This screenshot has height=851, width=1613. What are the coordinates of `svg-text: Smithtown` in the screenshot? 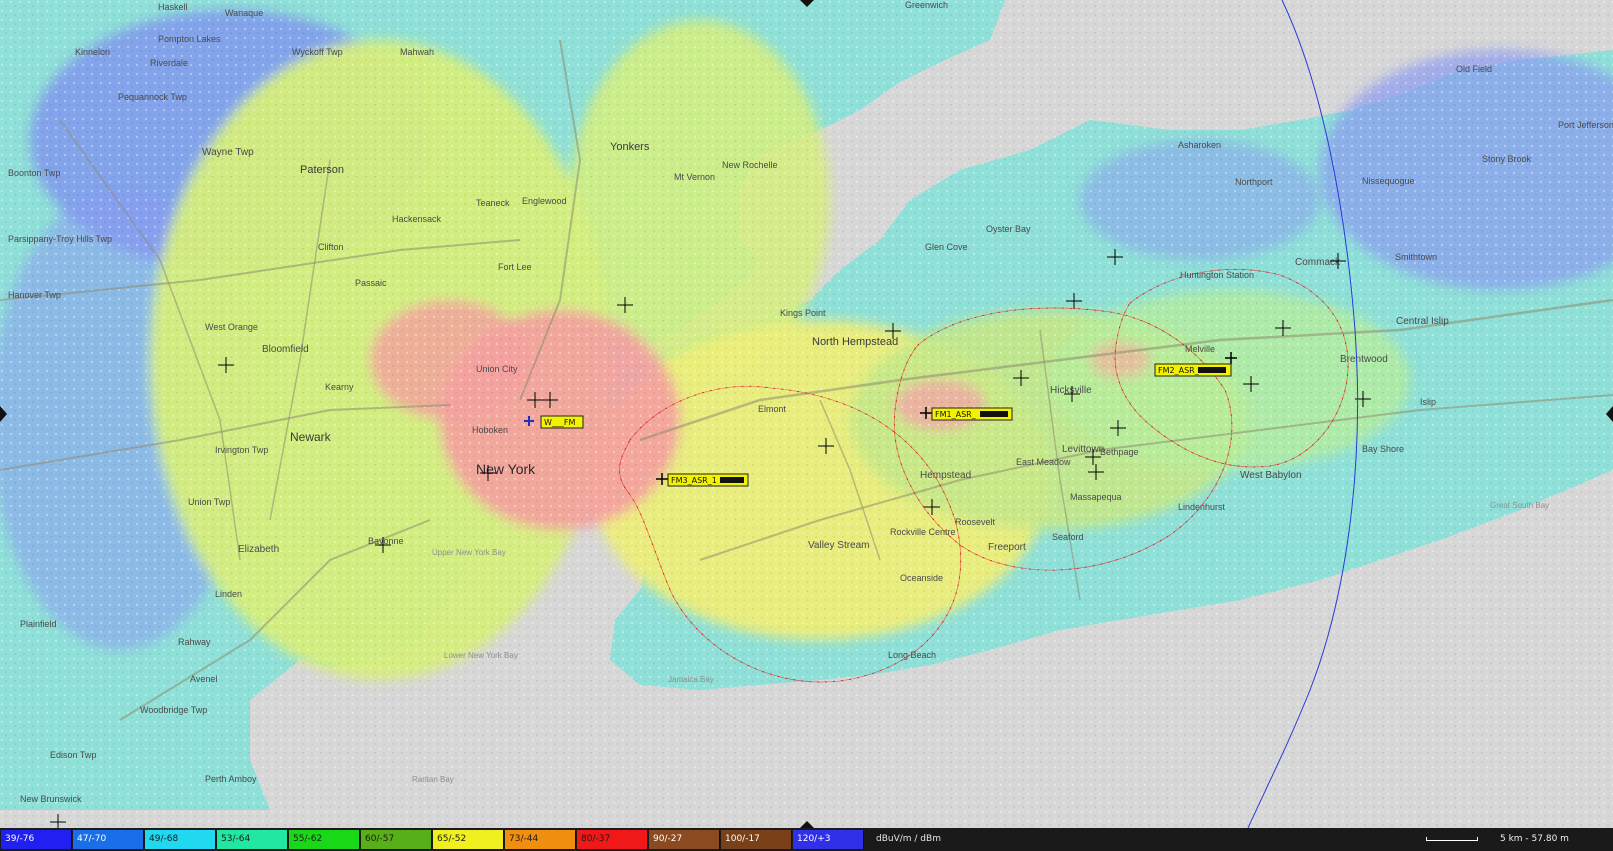 It's located at (1416, 257).